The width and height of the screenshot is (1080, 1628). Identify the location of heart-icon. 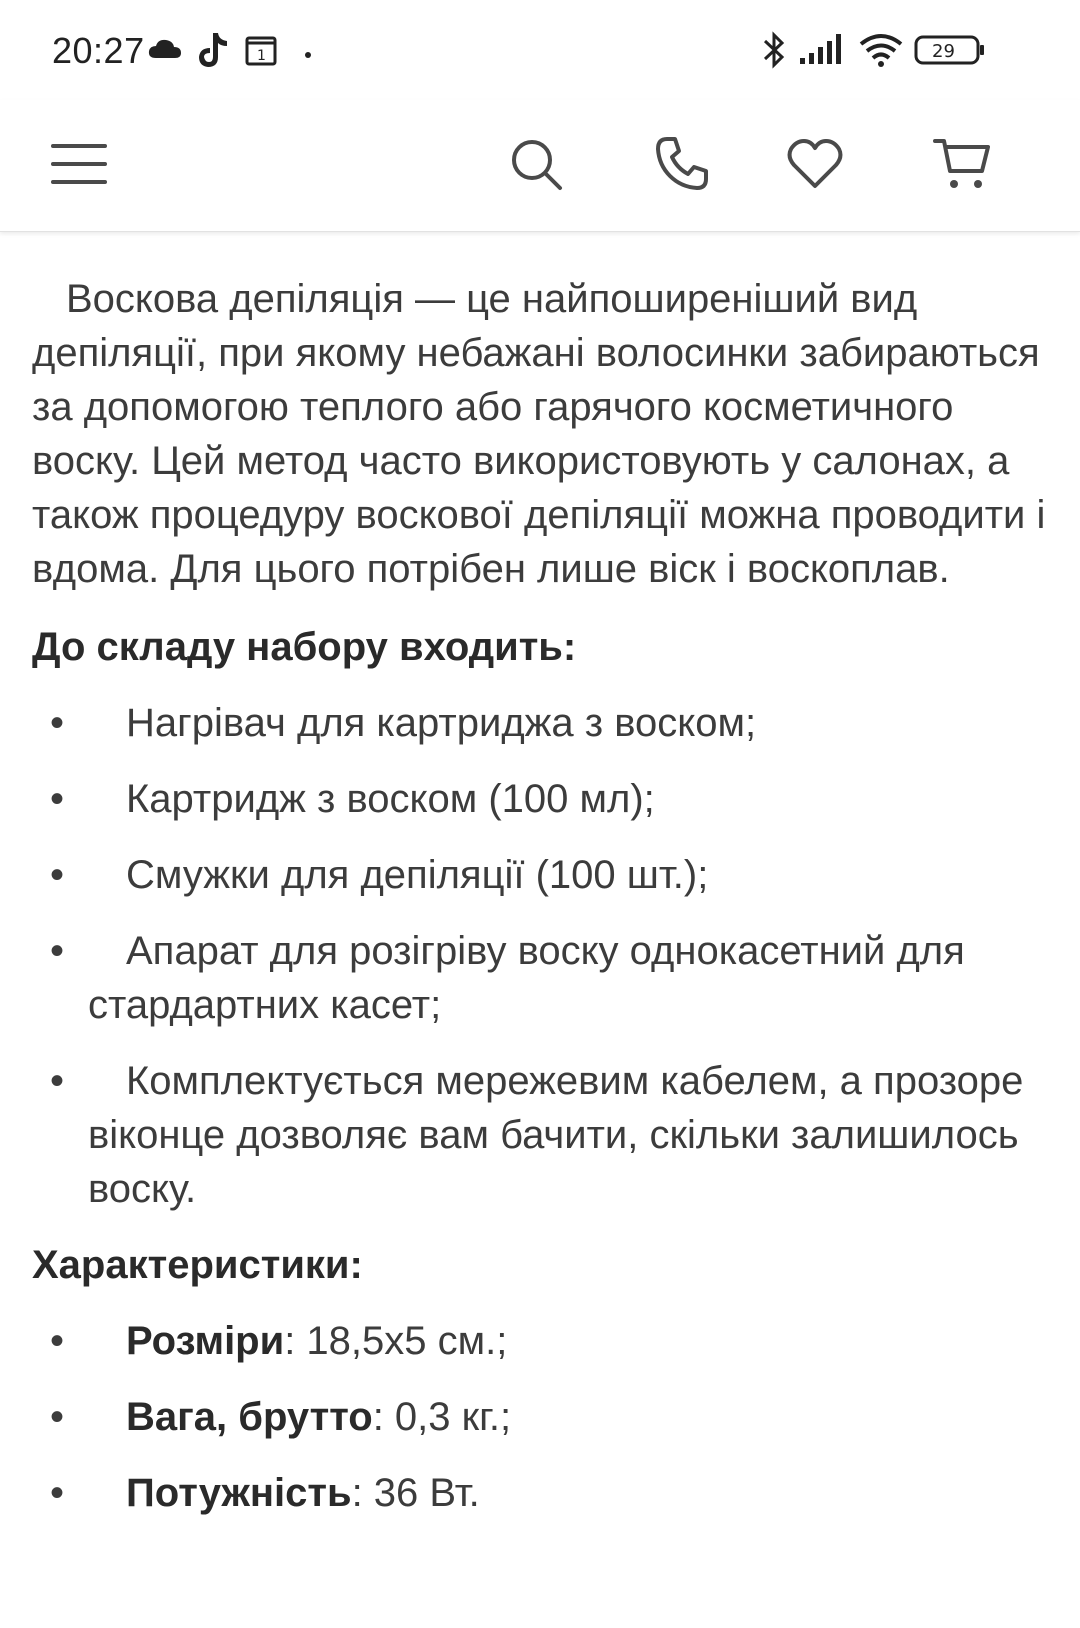
(815, 166).